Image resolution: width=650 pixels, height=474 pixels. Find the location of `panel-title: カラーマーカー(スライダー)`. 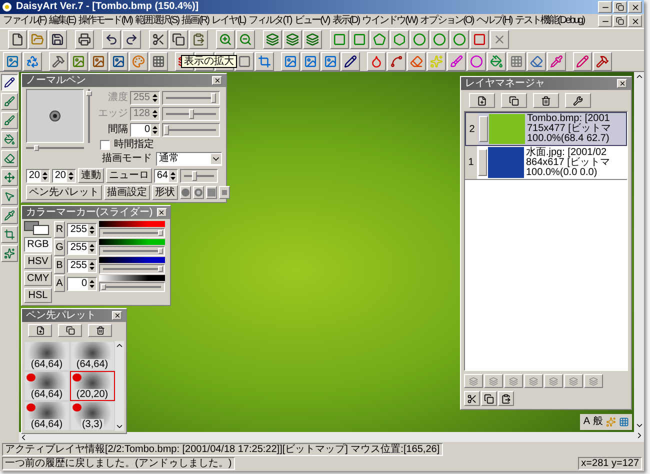

panel-title: カラーマーカー(スライダー) is located at coordinates (89, 212).